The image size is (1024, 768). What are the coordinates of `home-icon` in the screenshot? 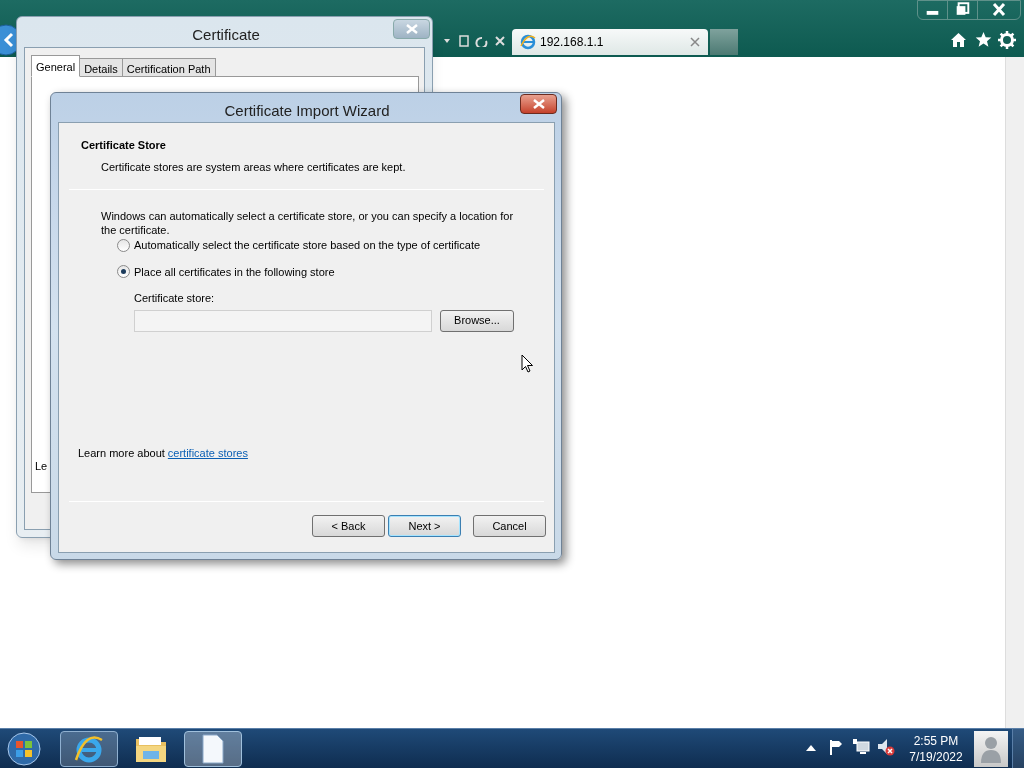 It's located at (958, 40).